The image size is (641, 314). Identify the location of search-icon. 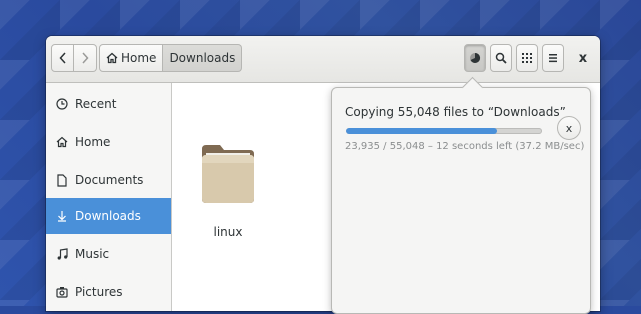
(501, 58).